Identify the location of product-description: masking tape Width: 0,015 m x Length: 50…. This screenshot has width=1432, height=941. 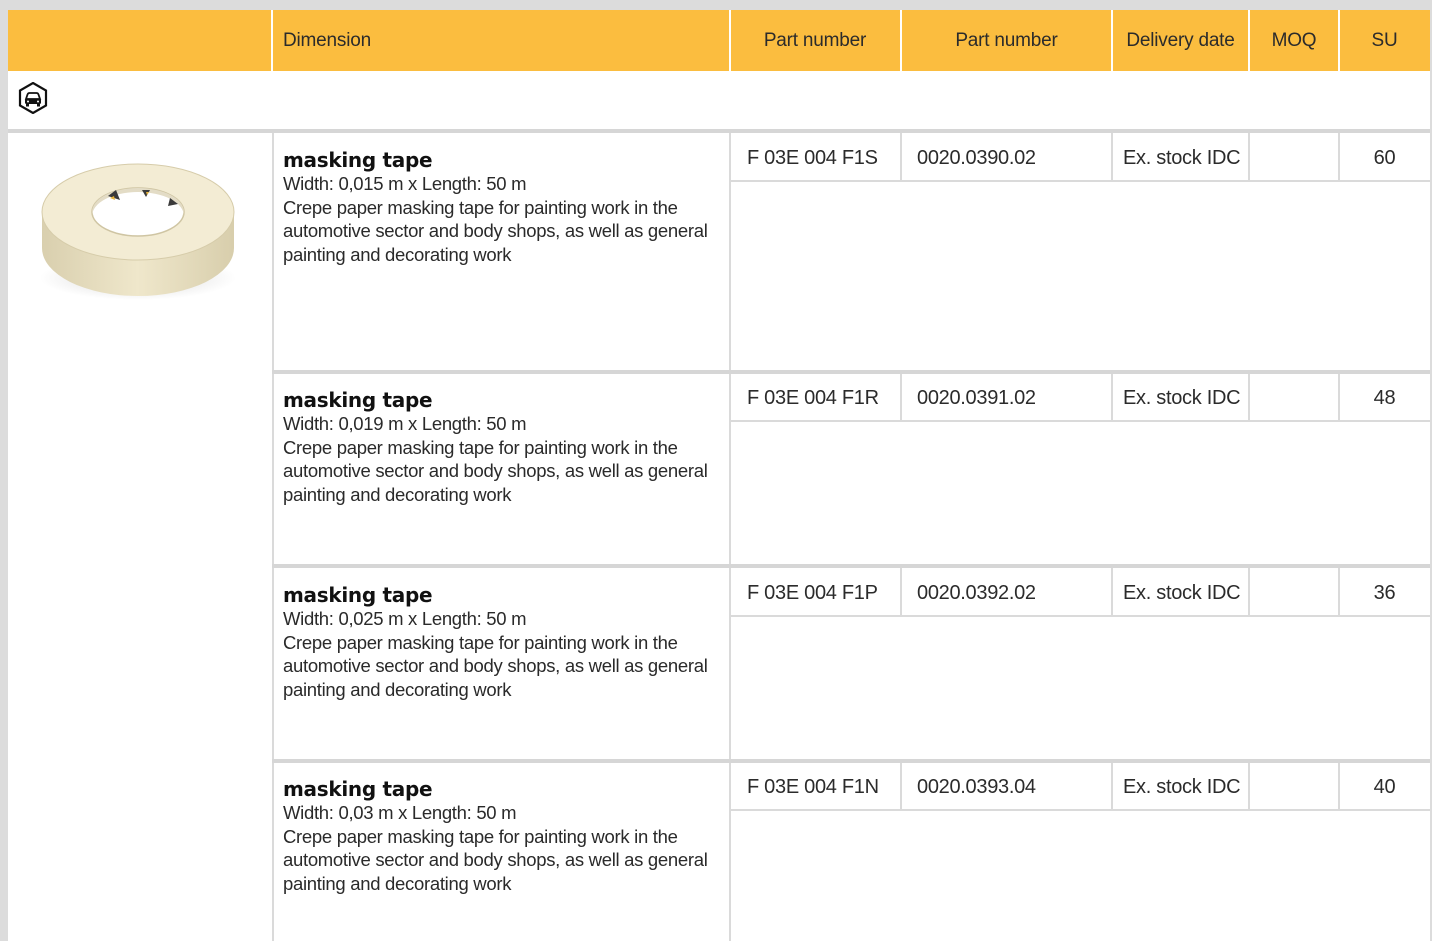
(503, 207).